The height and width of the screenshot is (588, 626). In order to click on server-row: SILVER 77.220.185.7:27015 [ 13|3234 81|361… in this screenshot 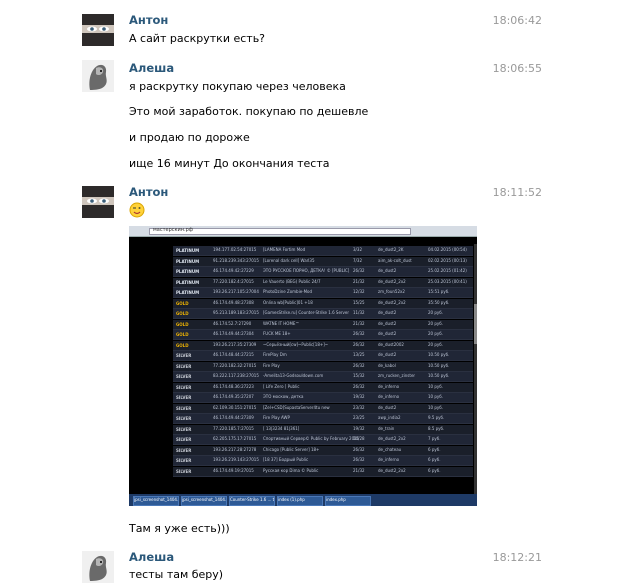, I will do `click(323, 429)`.